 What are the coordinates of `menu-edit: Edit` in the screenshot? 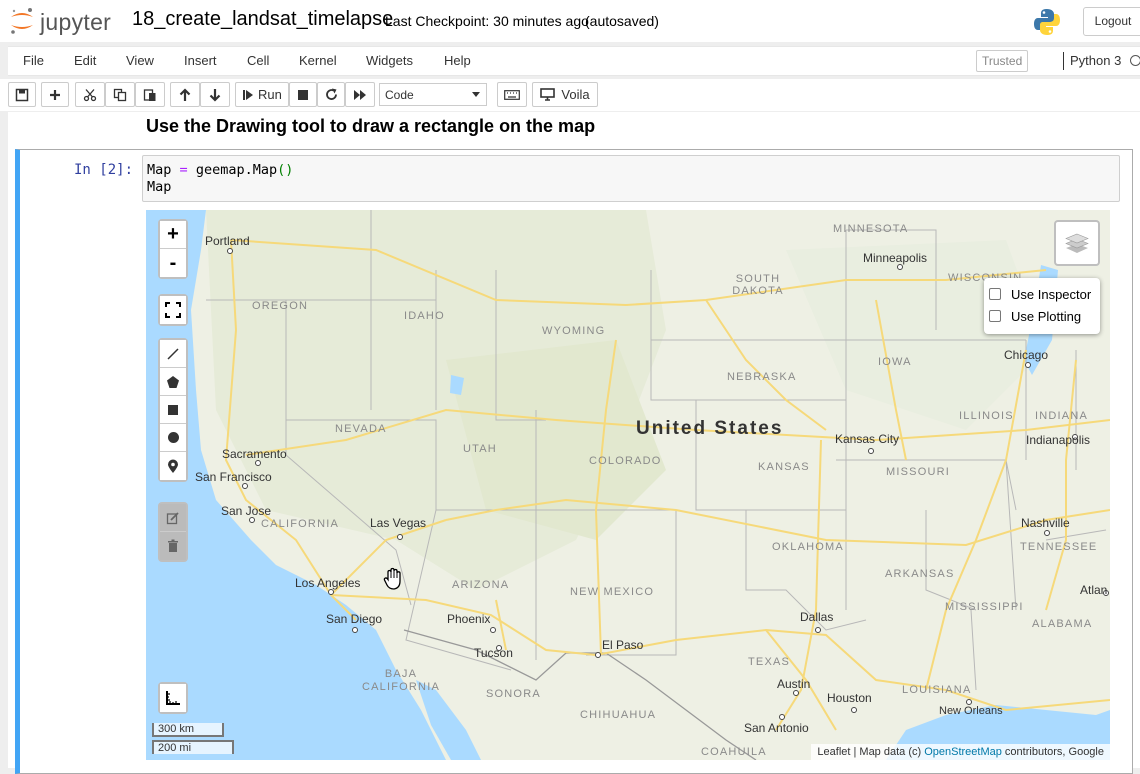 It's located at (85, 60).